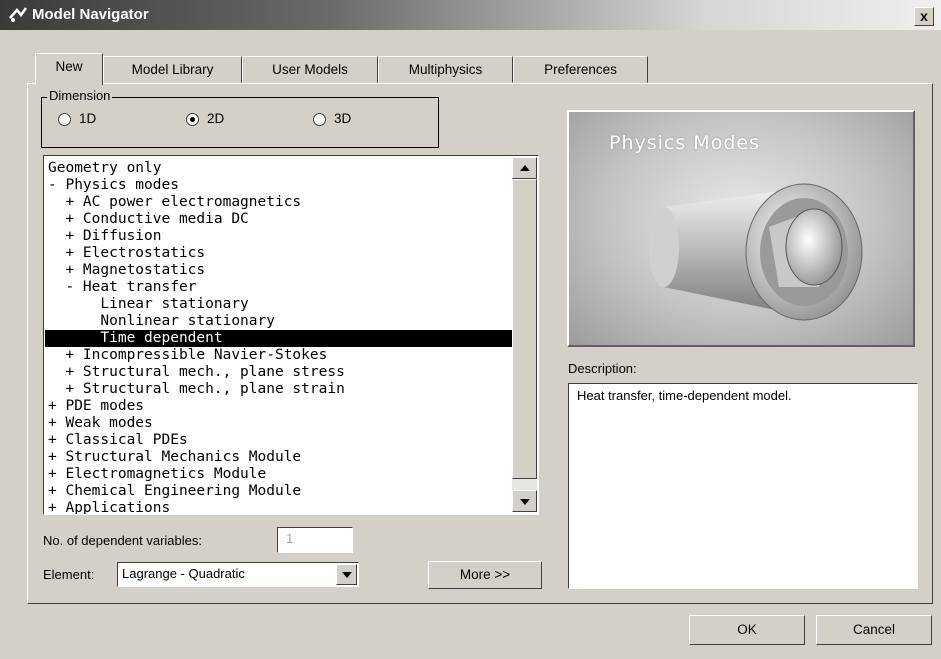  What do you see at coordinates (445, 69) in the screenshot?
I see `tab-multiphysics: Multiphysics` at bounding box center [445, 69].